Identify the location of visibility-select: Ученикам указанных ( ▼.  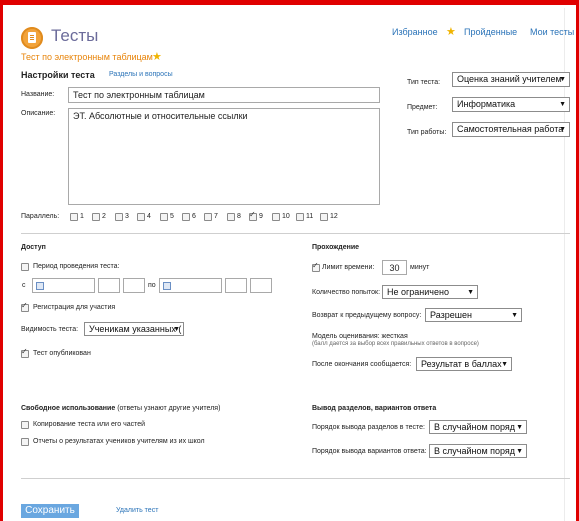
(134, 329).